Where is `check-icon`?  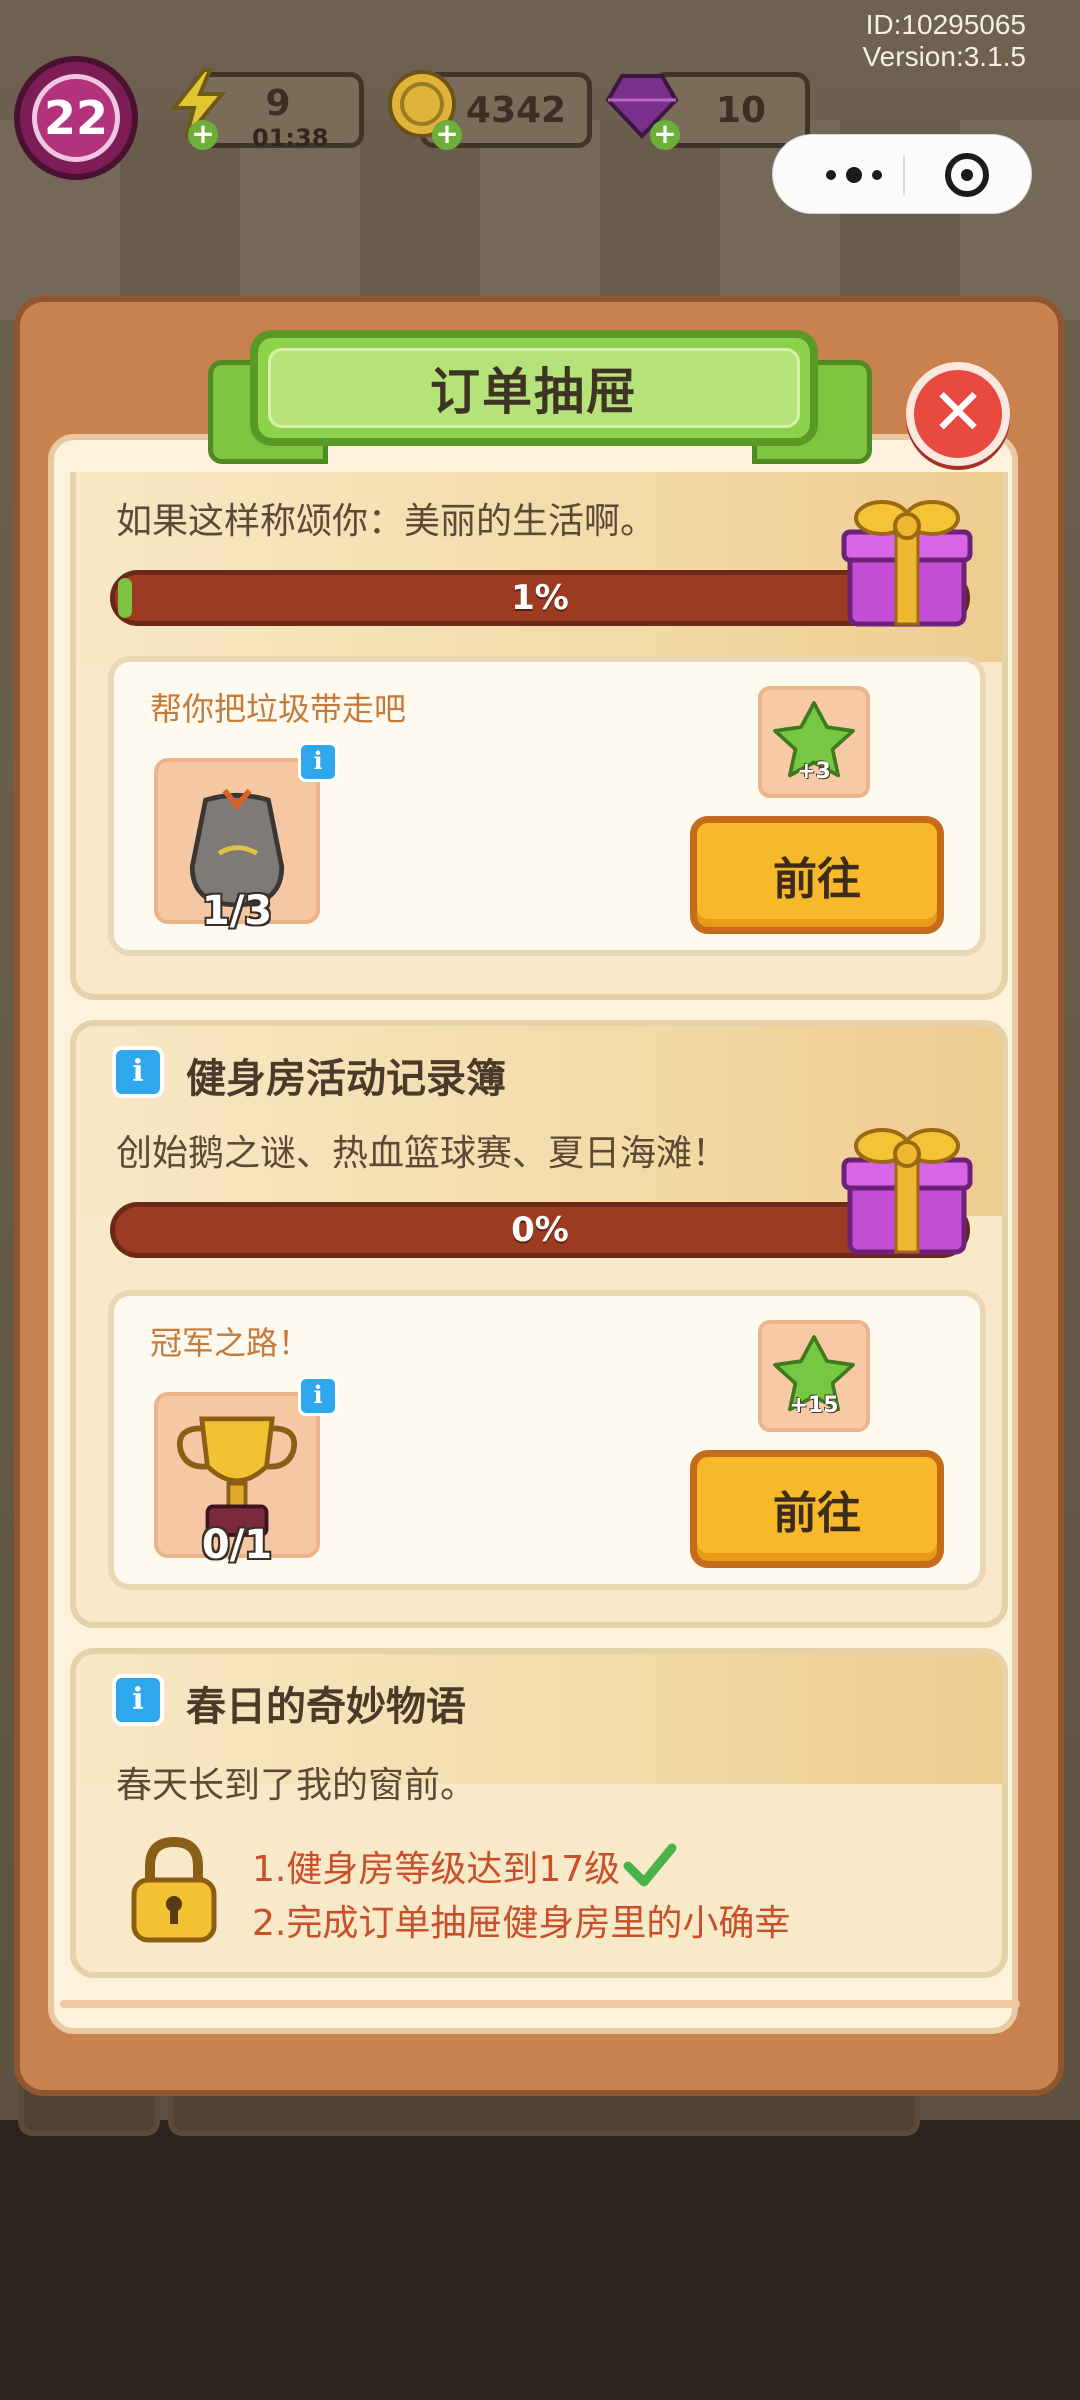 check-icon is located at coordinates (650, 1865).